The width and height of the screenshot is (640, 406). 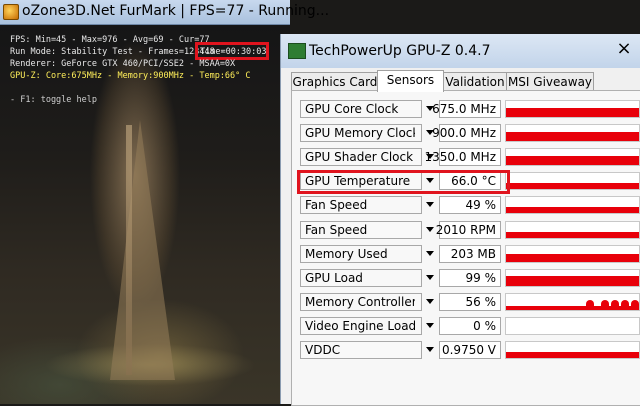 What do you see at coordinates (232, 51) in the screenshot?
I see `time-highlight-box` at bounding box center [232, 51].